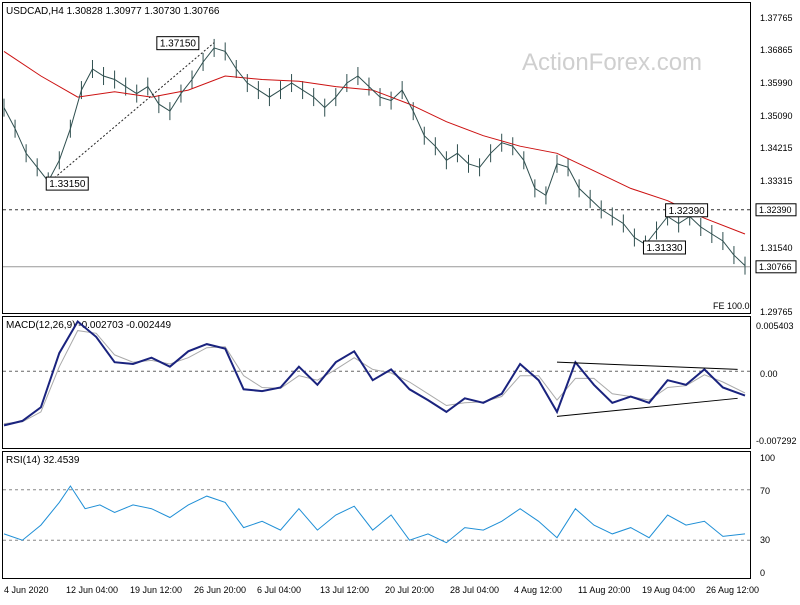  What do you see at coordinates (776, 181) in the screenshot?
I see `price-y-tick: 1.33315` at bounding box center [776, 181].